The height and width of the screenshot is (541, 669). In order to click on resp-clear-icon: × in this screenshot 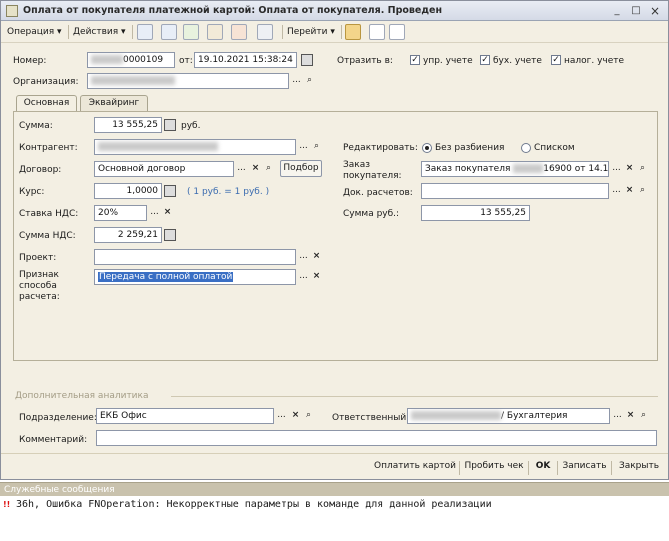, I will do `click(630, 416)`.